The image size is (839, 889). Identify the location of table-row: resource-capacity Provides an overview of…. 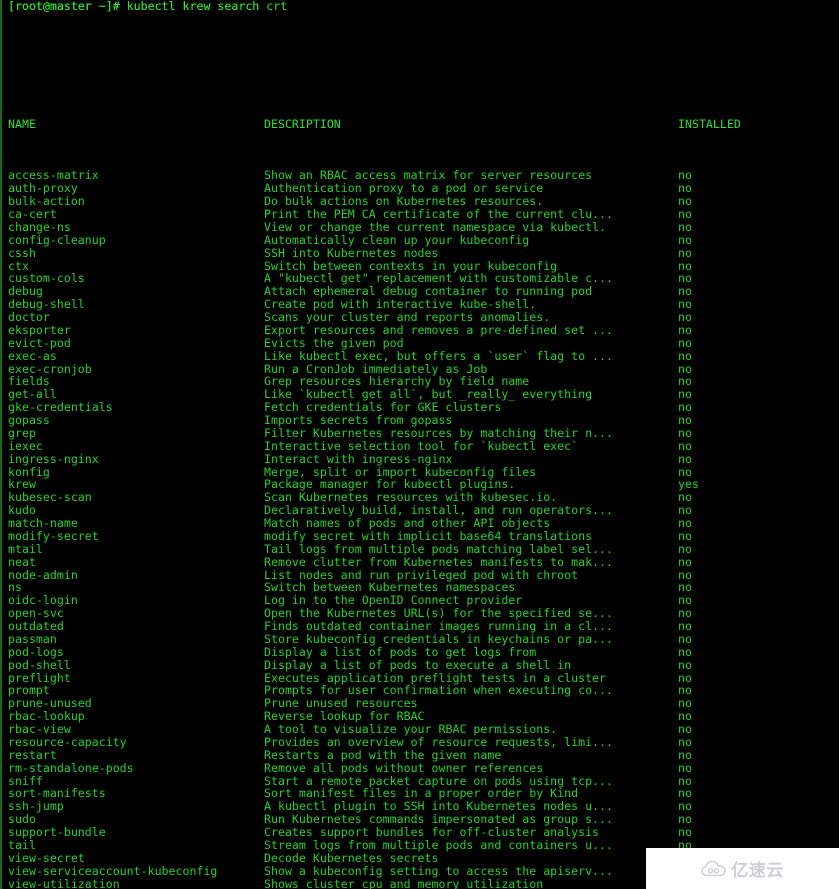
(346, 742).